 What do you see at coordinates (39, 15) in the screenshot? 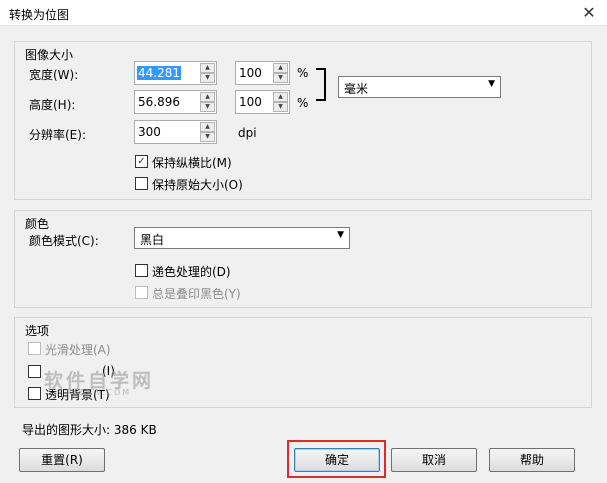
I see `window-title: 转换为位图` at bounding box center [39, 15].